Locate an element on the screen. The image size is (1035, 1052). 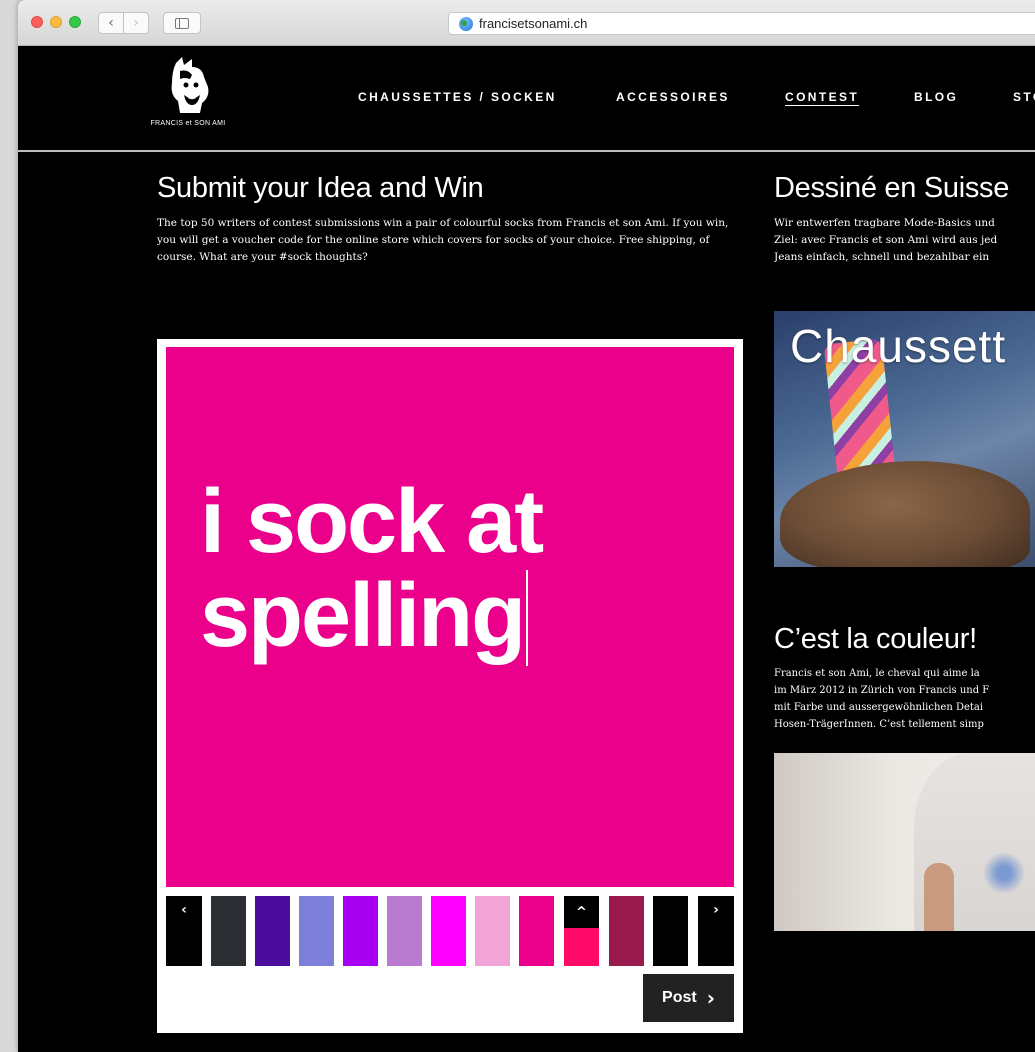
site-logo: FRANCIS et SON AMI is located at coordinates (188, 95).